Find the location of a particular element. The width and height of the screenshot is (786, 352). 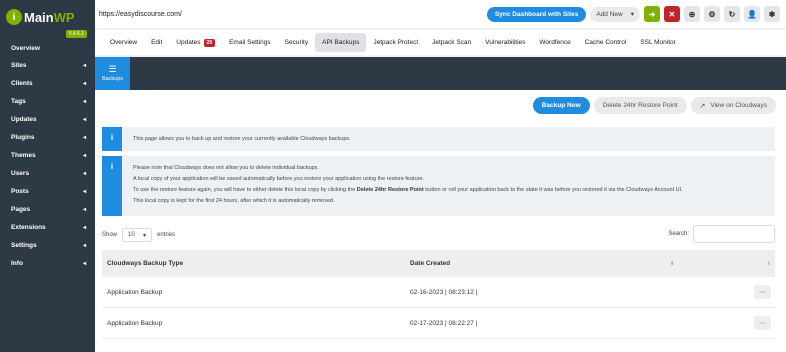

column-header-date: Date Created is located at coordinates (540, 263).